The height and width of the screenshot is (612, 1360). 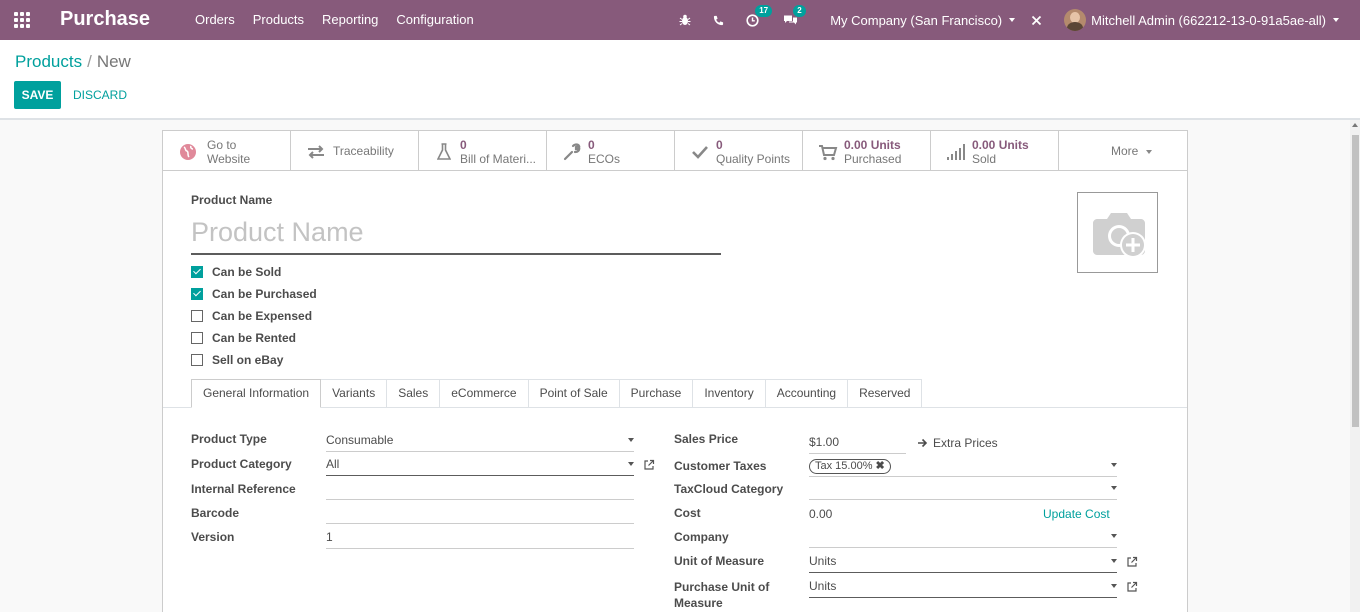 I want to click on product-name-placeholder: Product Name, so click(x=277, y=232).